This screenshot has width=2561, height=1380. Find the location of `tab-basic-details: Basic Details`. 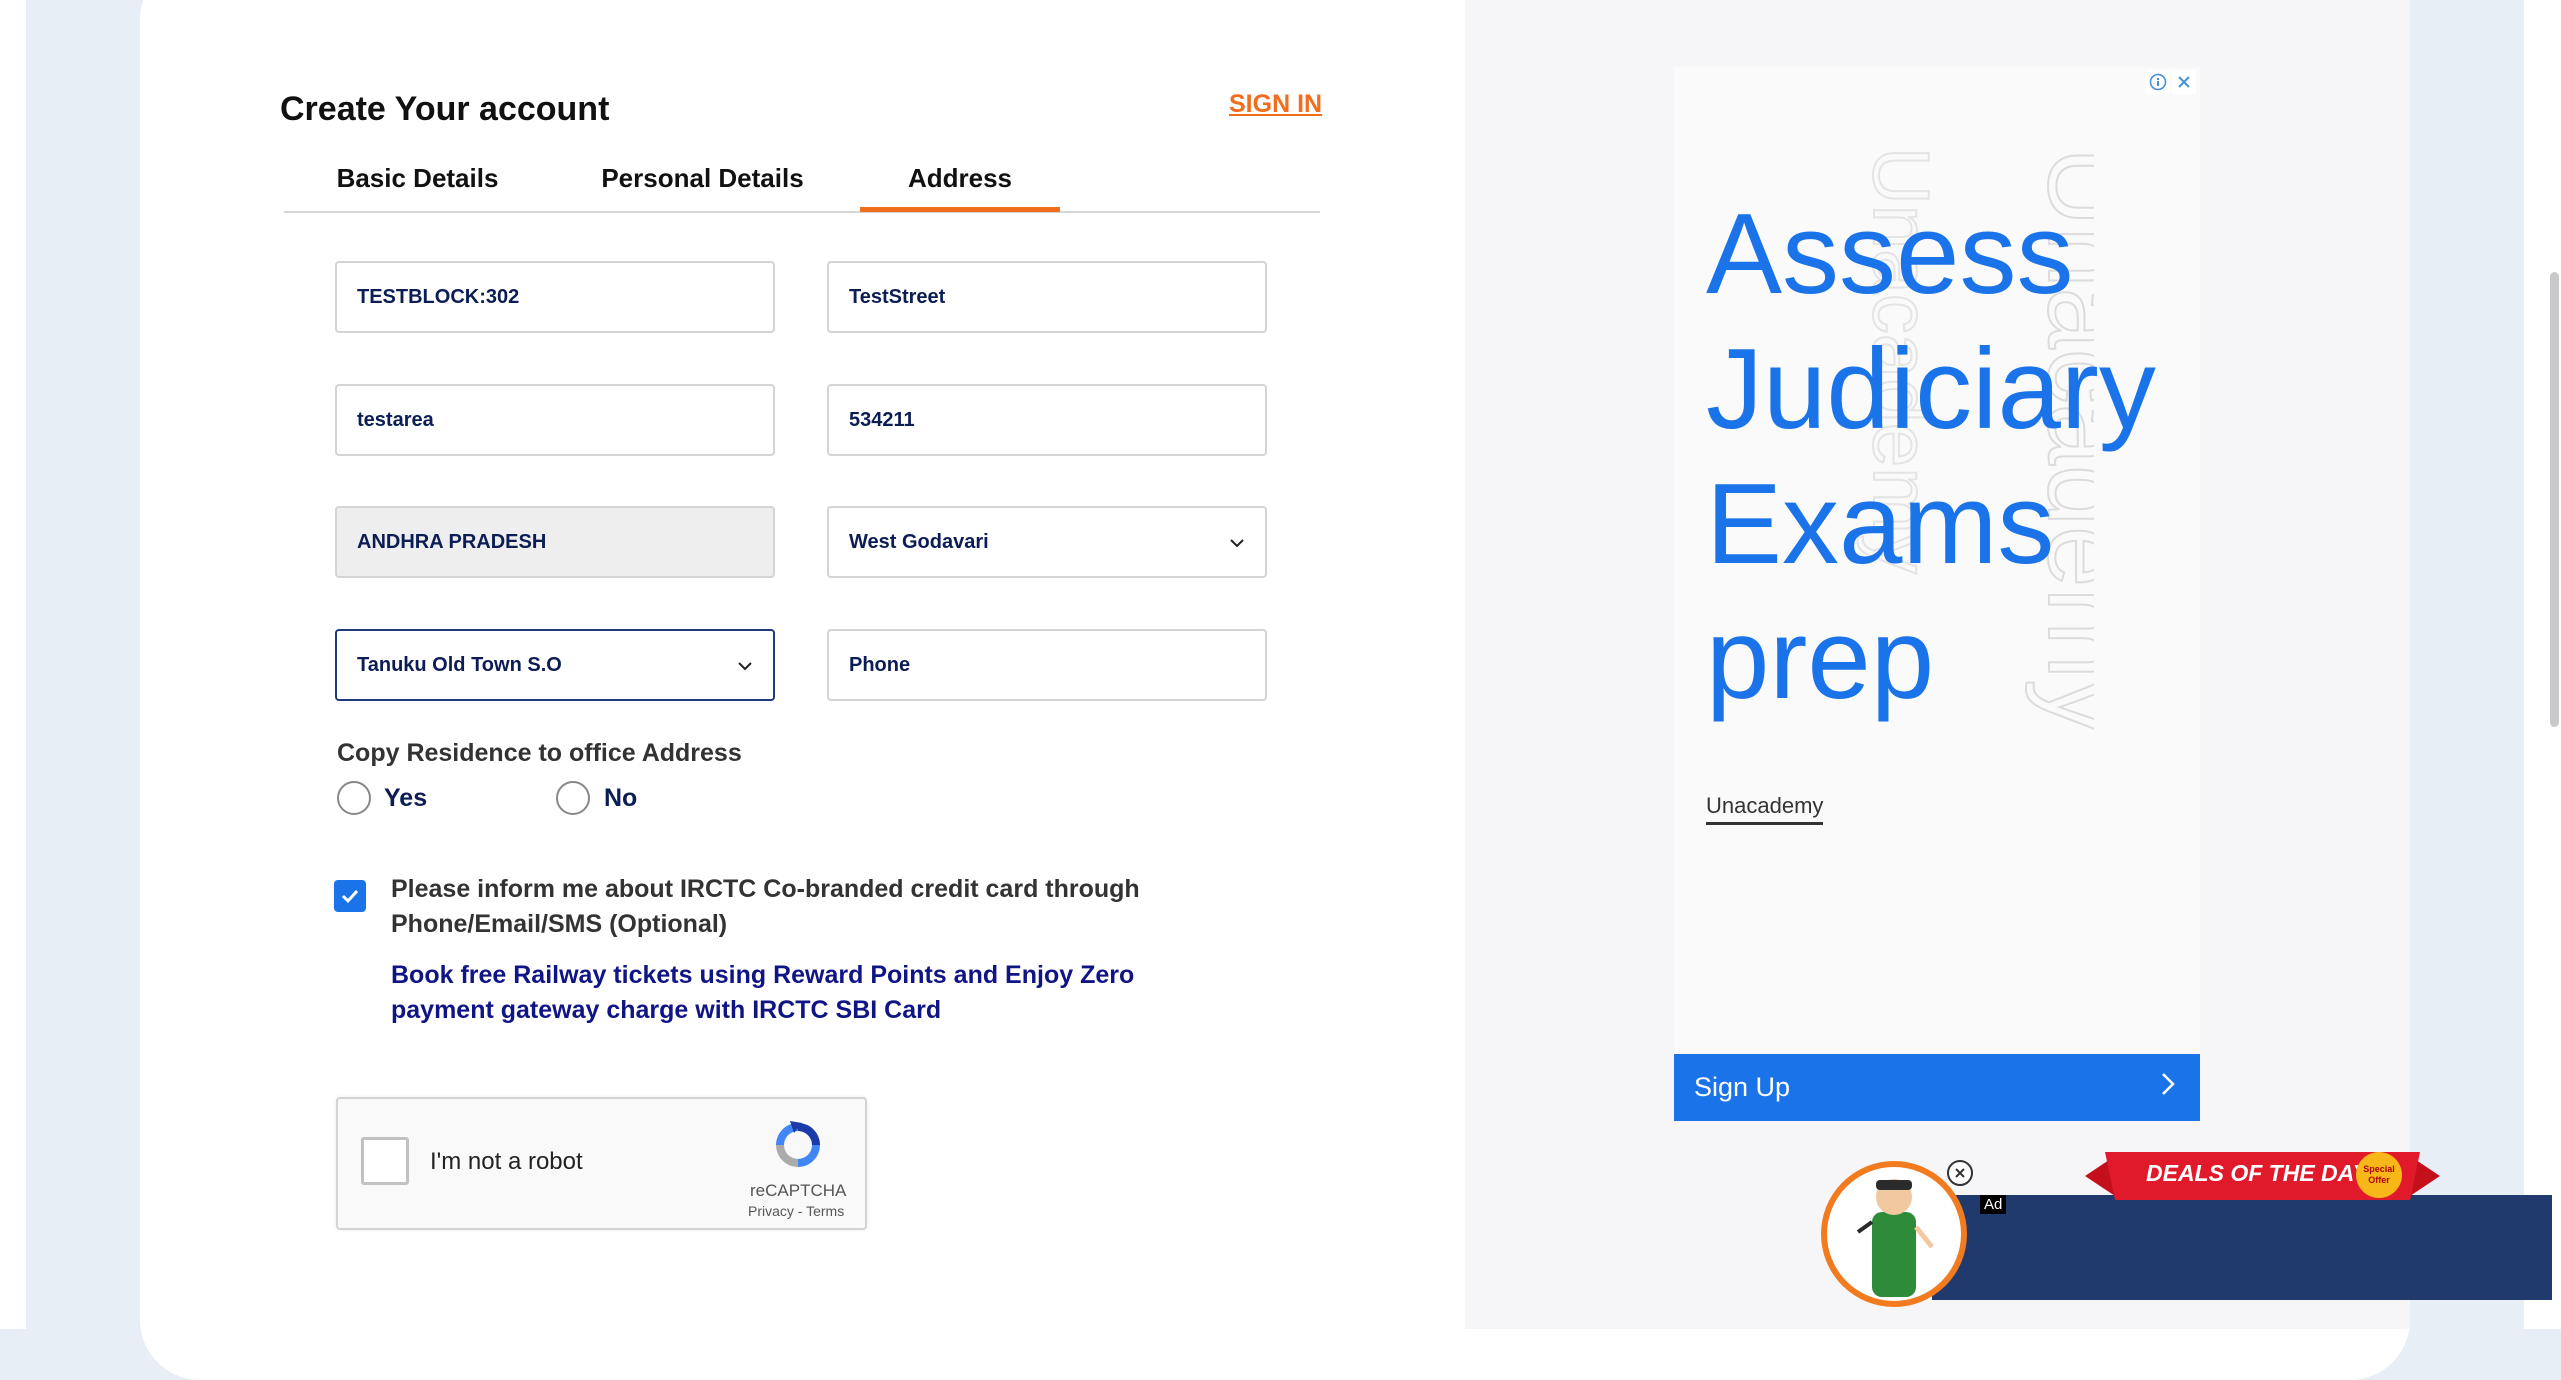

tab-basic-details: Basic Details is located at coordinates (417, 187).